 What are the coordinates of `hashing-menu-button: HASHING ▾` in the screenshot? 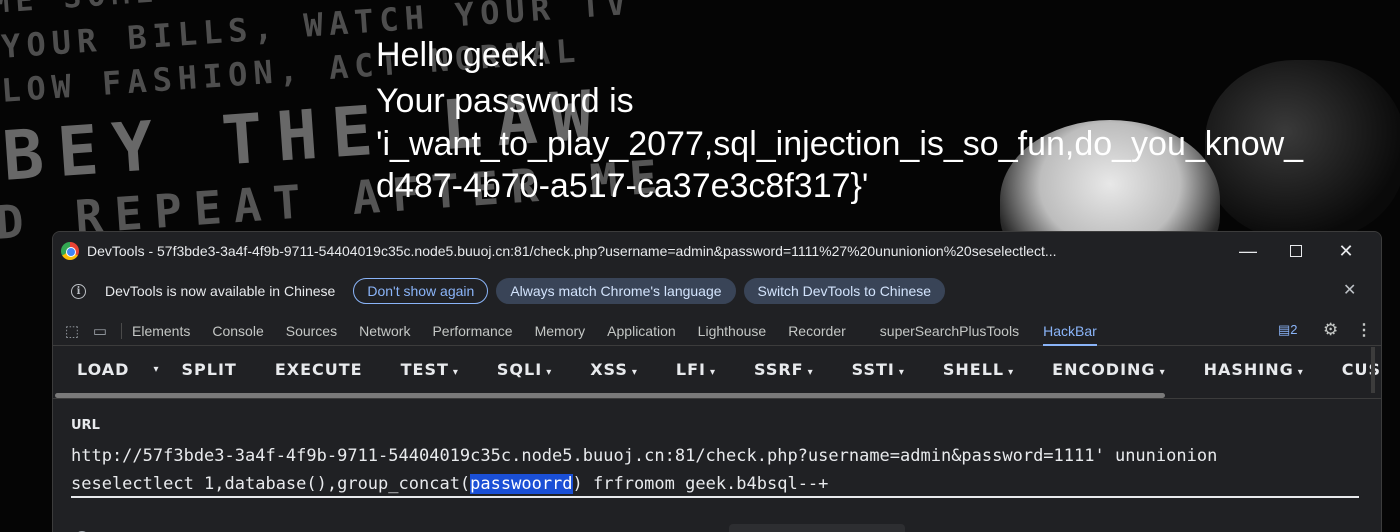 It's located at (1254, 369).